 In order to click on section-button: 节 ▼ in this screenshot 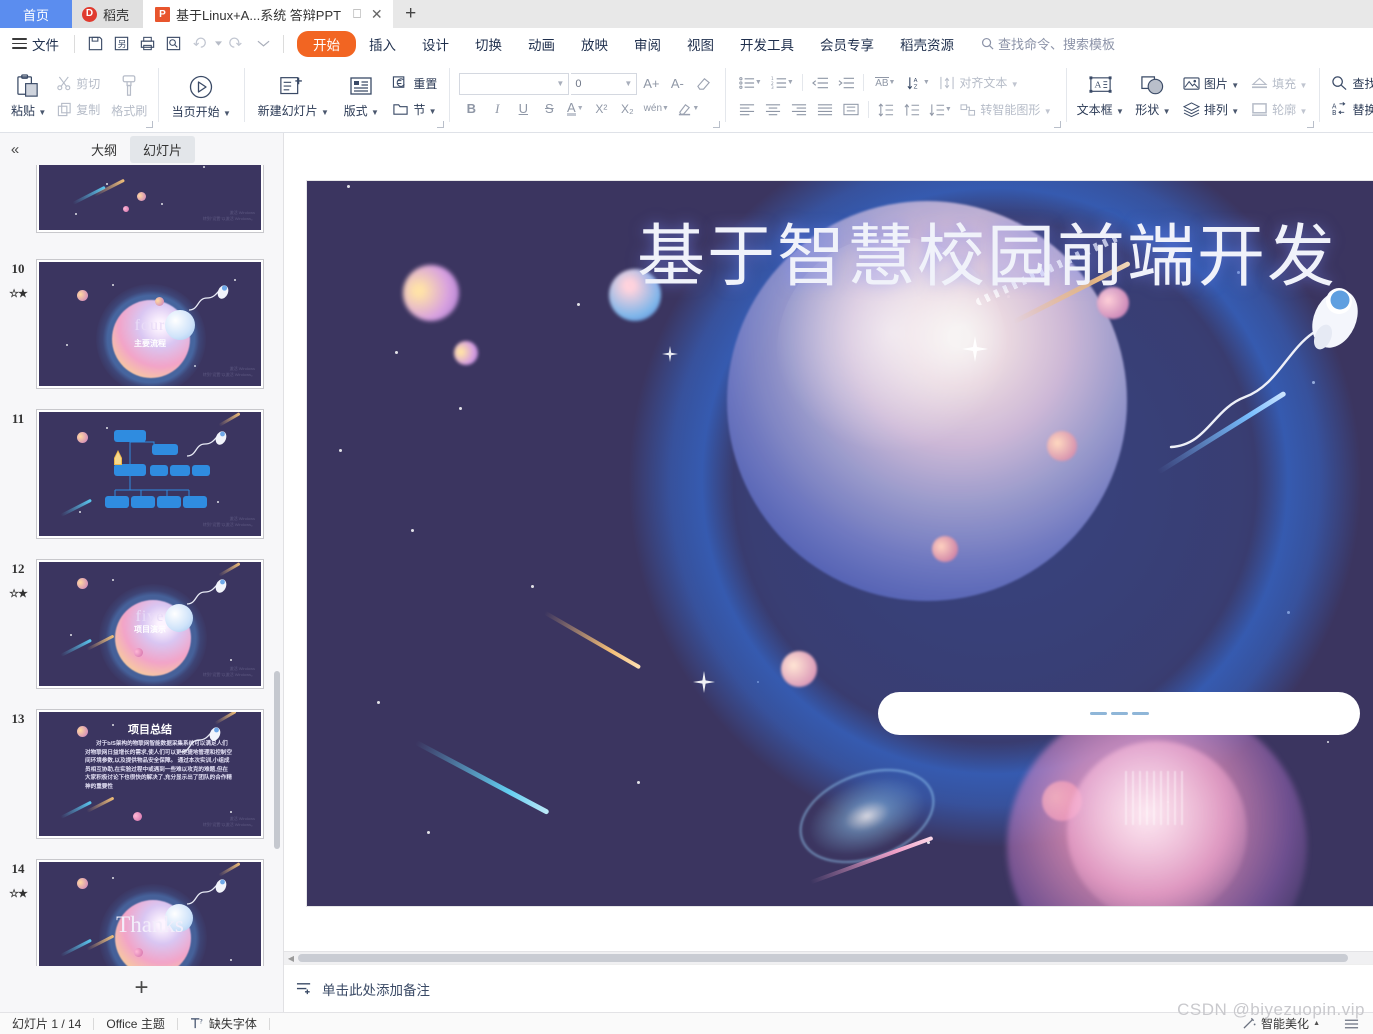, I will do `click(414, 109)`.